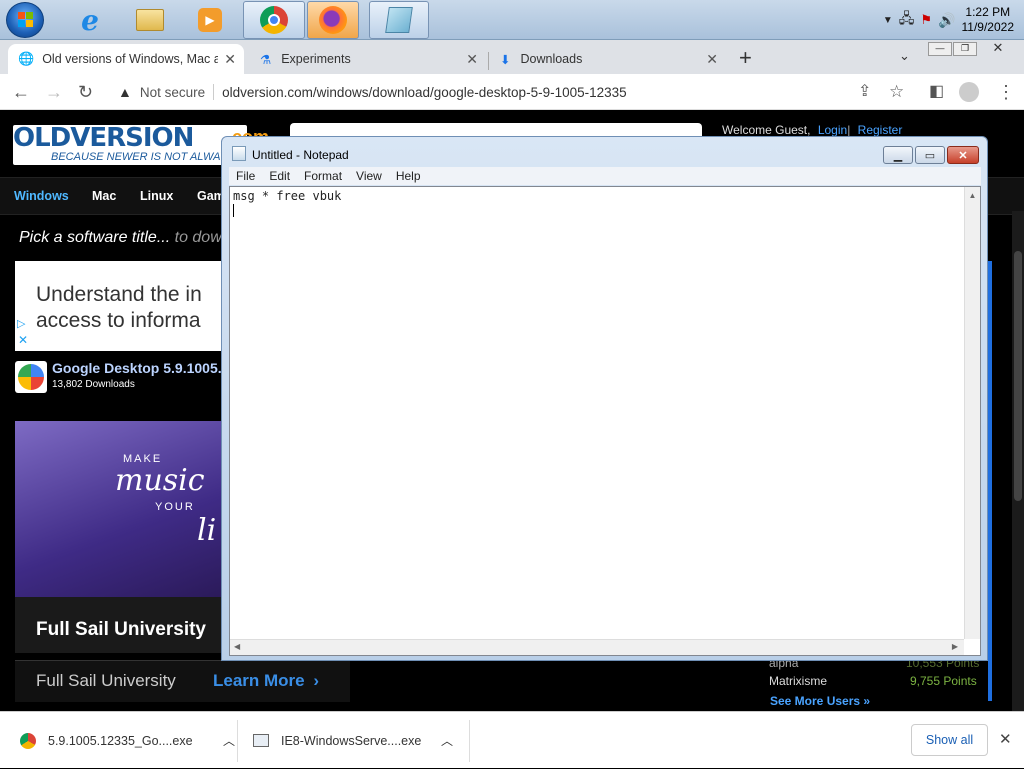  I want to click on welcome-text: Welcome Guest,, so click(766, 130).